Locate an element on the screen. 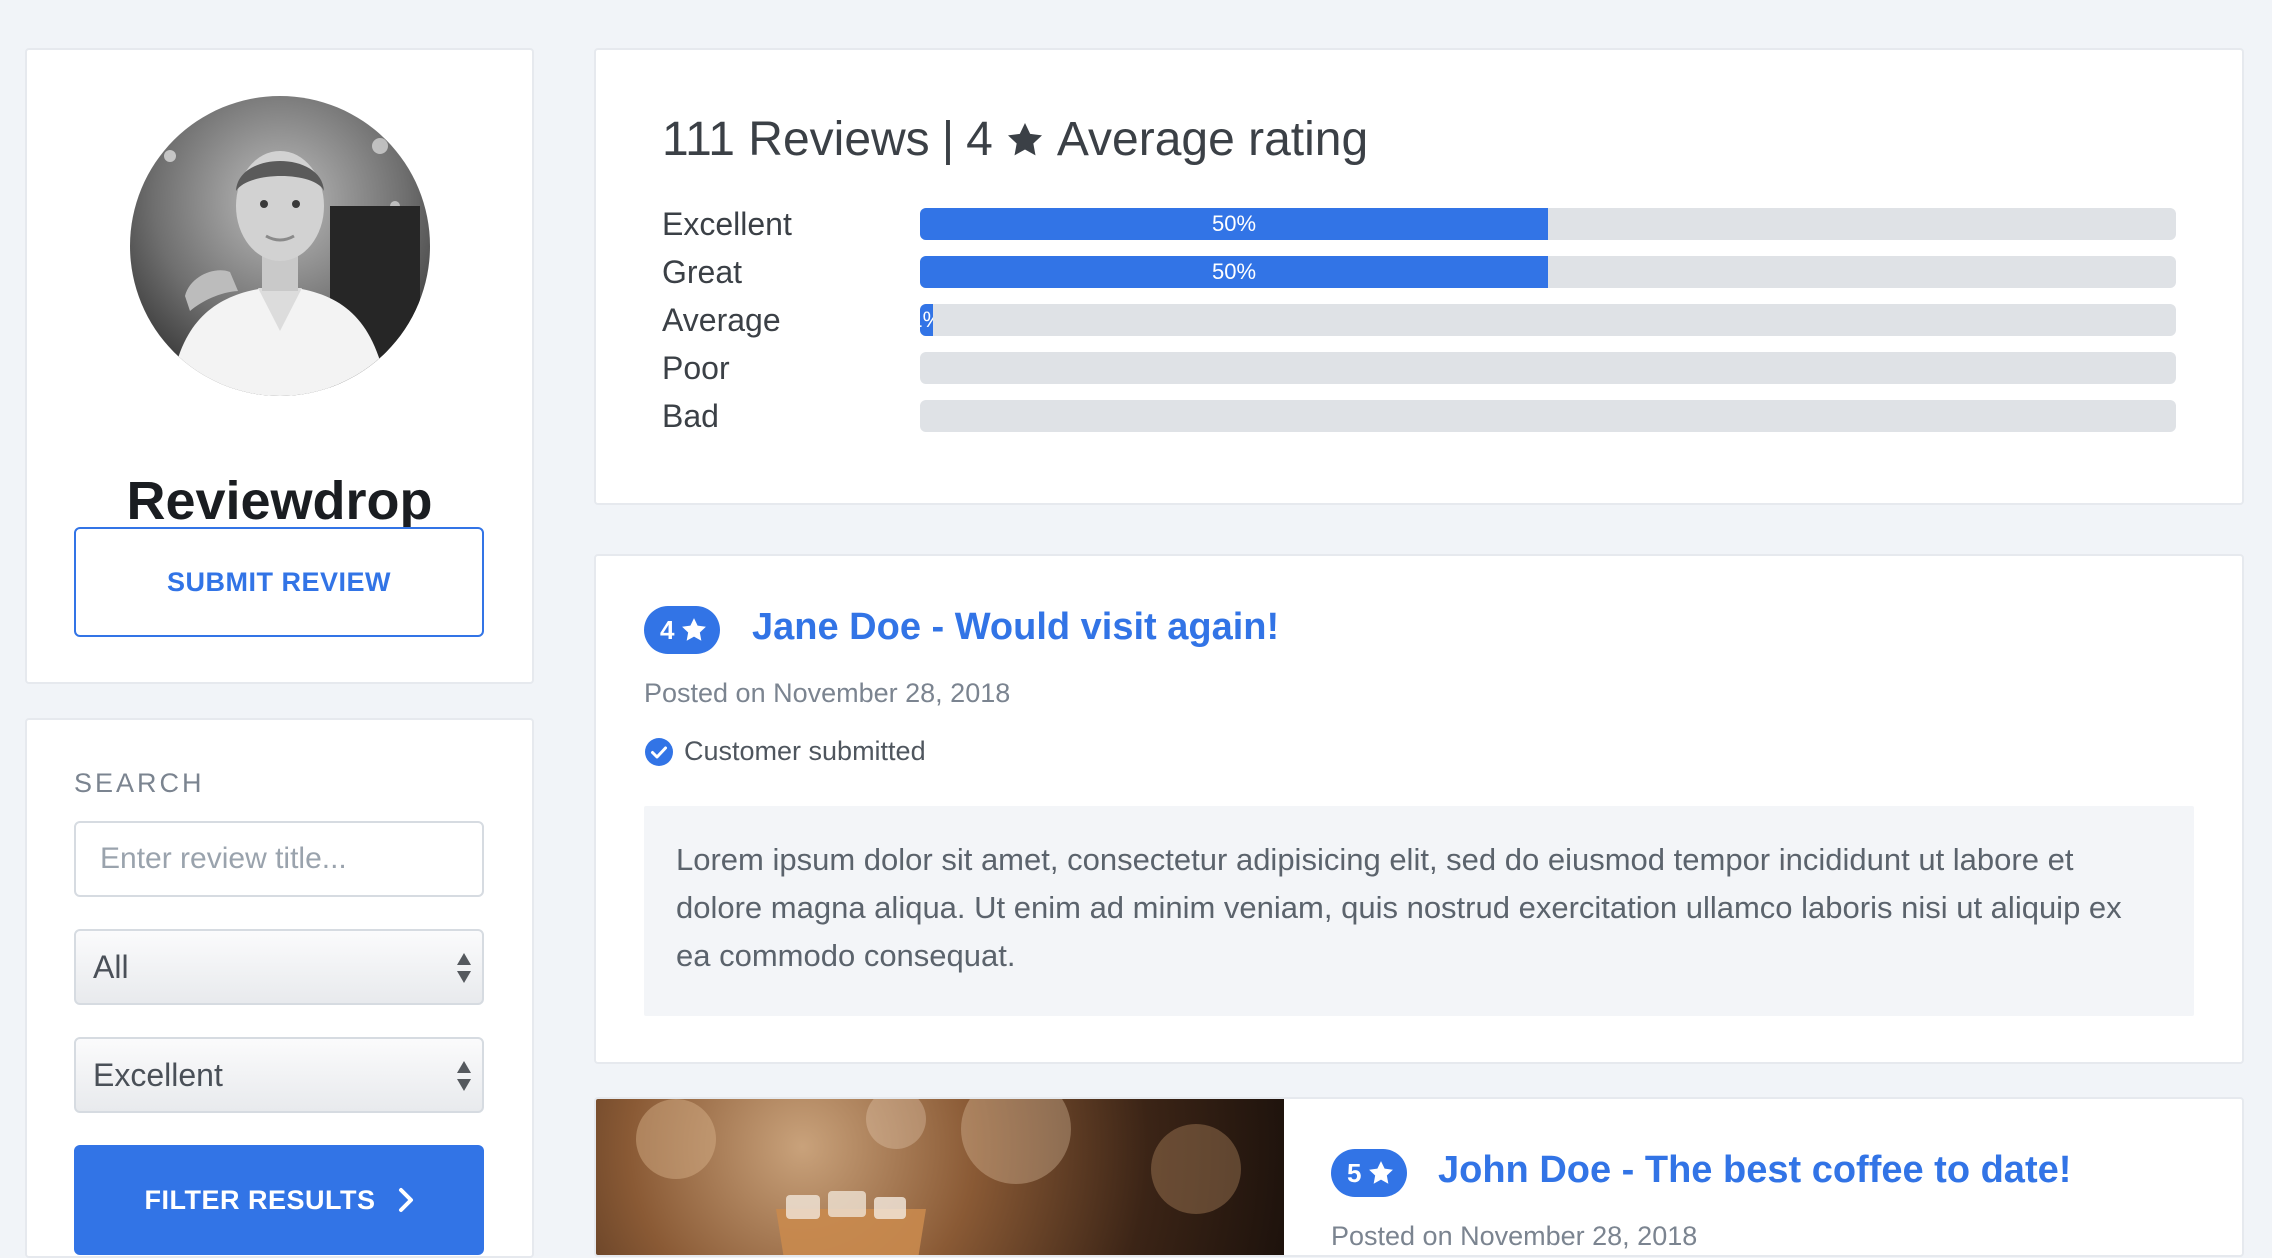  review-photo is located at coordinates (940, 1177).